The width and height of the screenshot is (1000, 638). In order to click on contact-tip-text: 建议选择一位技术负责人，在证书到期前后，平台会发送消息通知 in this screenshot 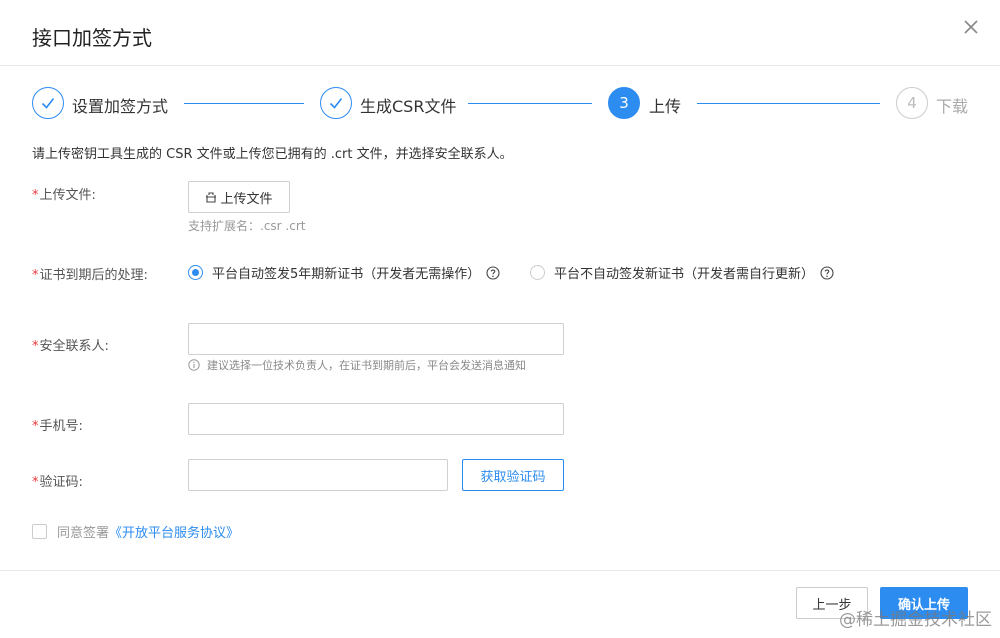, I will do `click(366, 365)`.